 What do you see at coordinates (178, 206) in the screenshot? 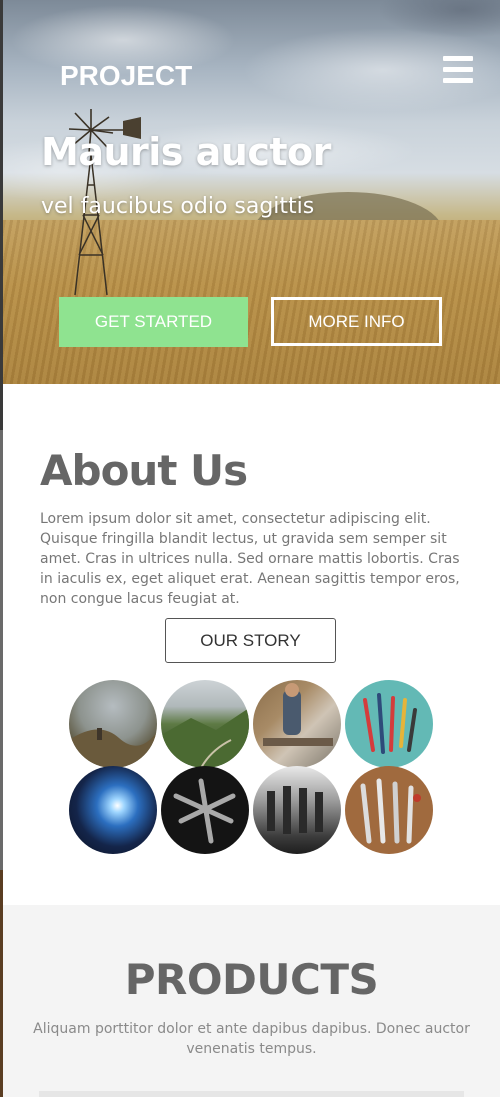
I see `hero-subtitle: vel faucibus odio sagittis` at bounding box center [178, 206].